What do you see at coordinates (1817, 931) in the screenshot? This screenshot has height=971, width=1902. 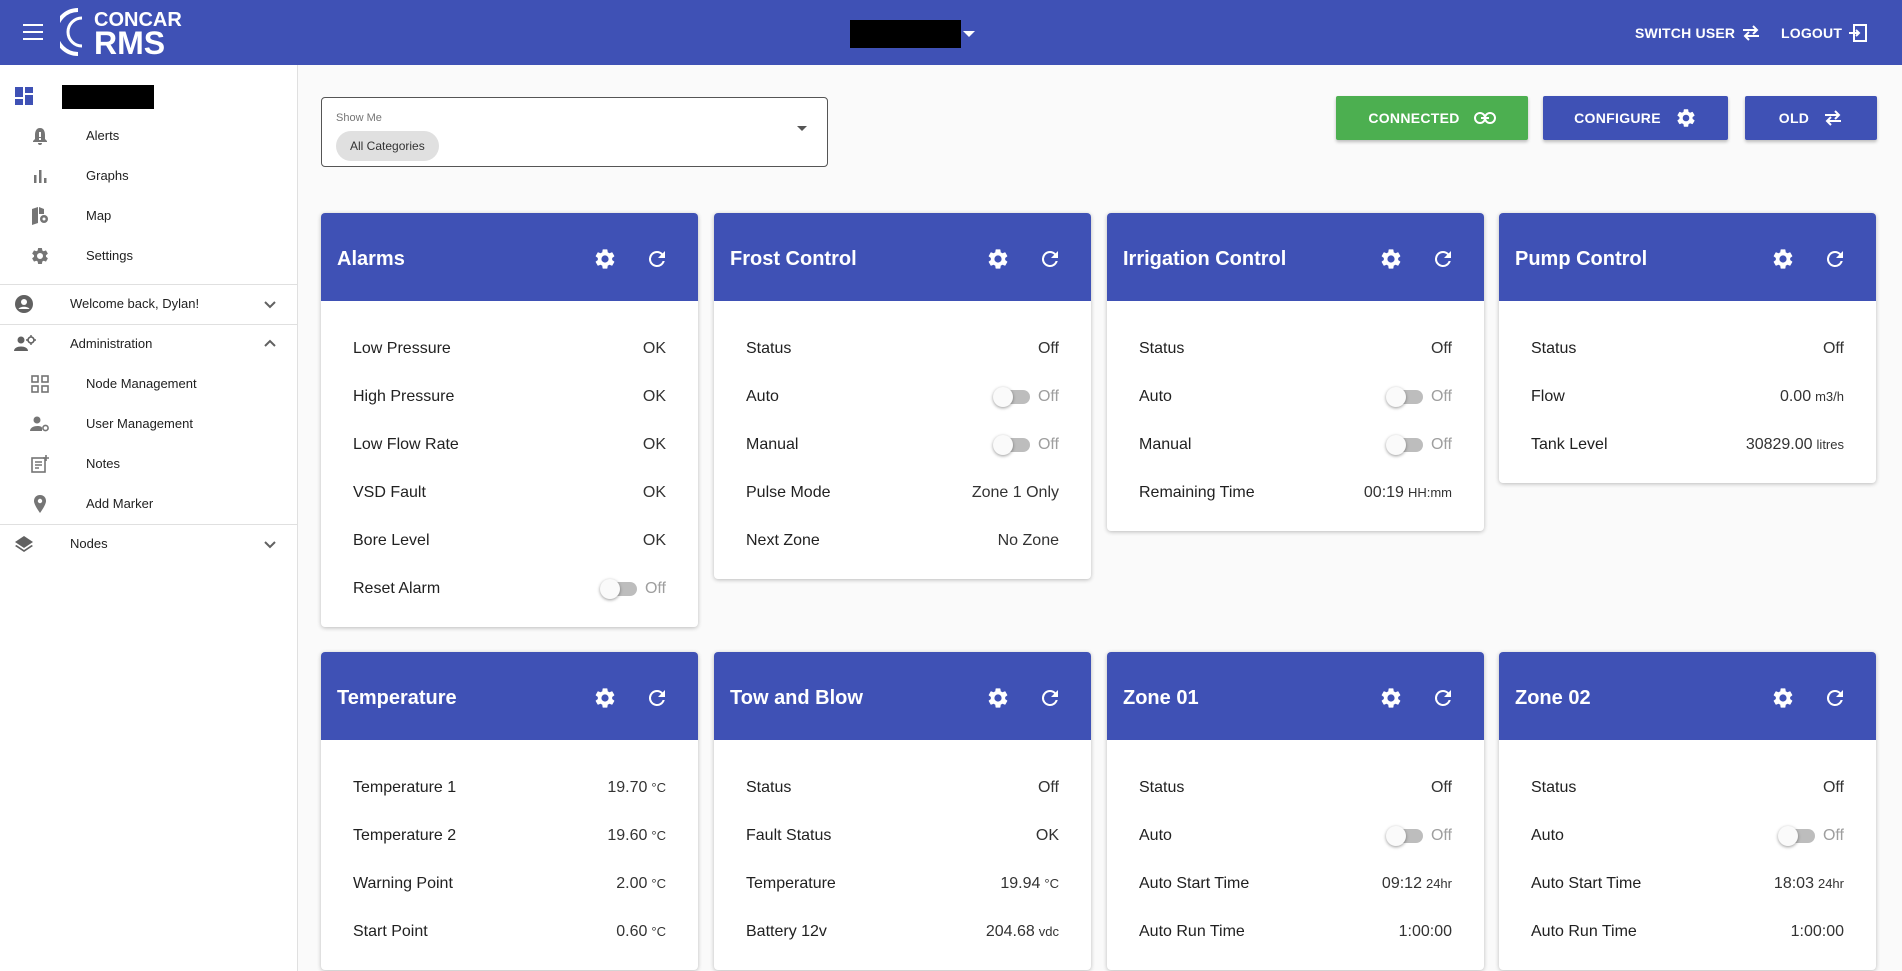 I see `row-value: 1:00:00` at bounding box center [1817, 931].